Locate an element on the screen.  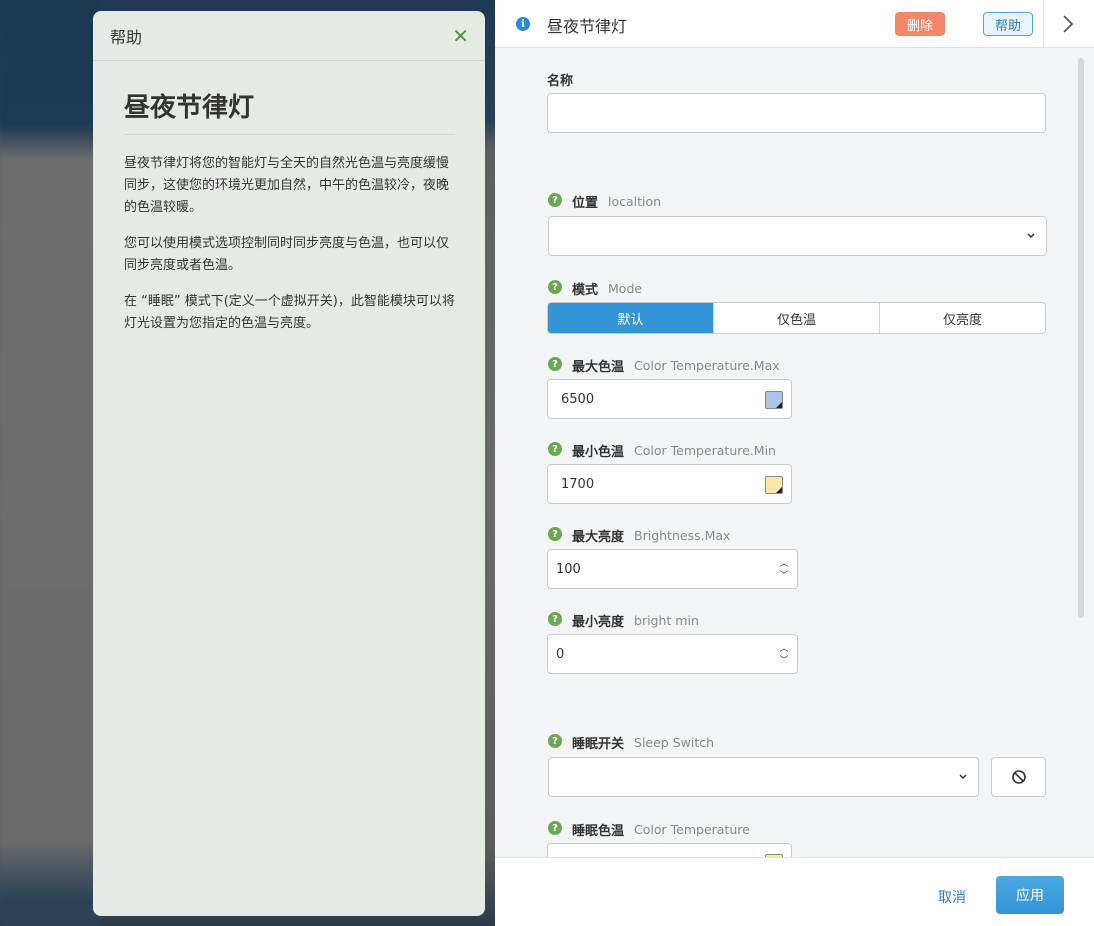
cancel-button: 取消 is located at coordinates (952, 897).